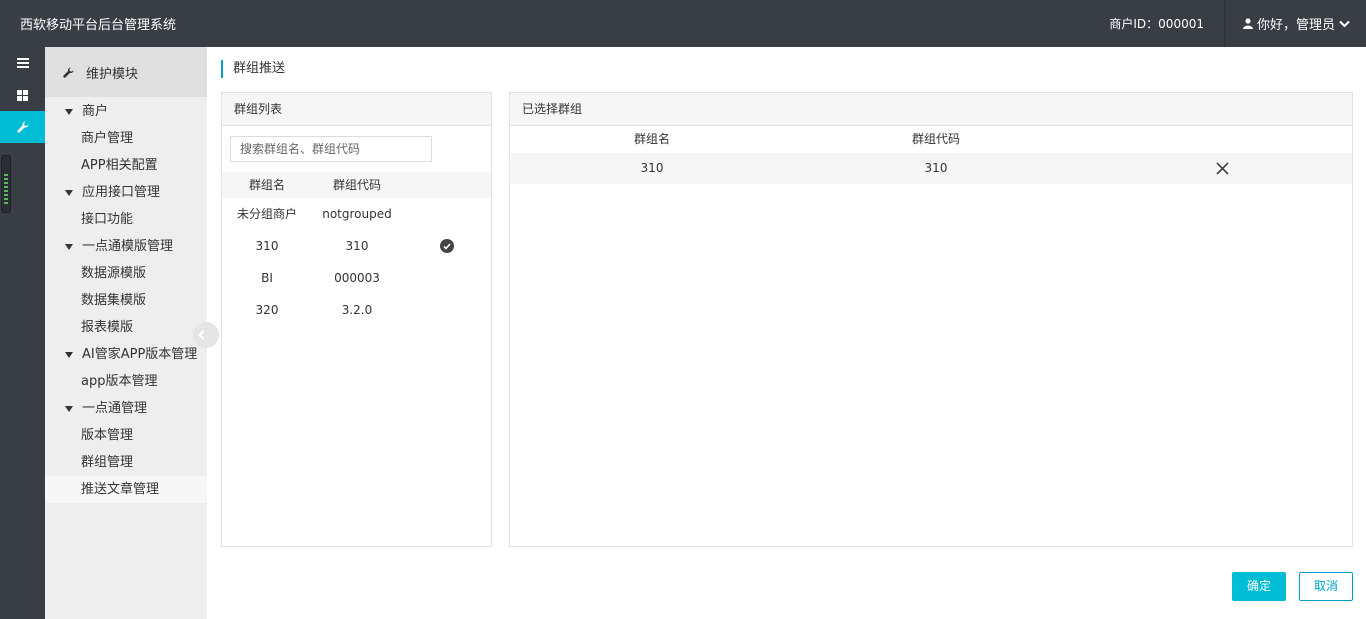 This screenshot has height=619, width=1366. Describe the element at coordinates (1259, 586) in the screenshot. I see `confirm-button: 确定` at that location.